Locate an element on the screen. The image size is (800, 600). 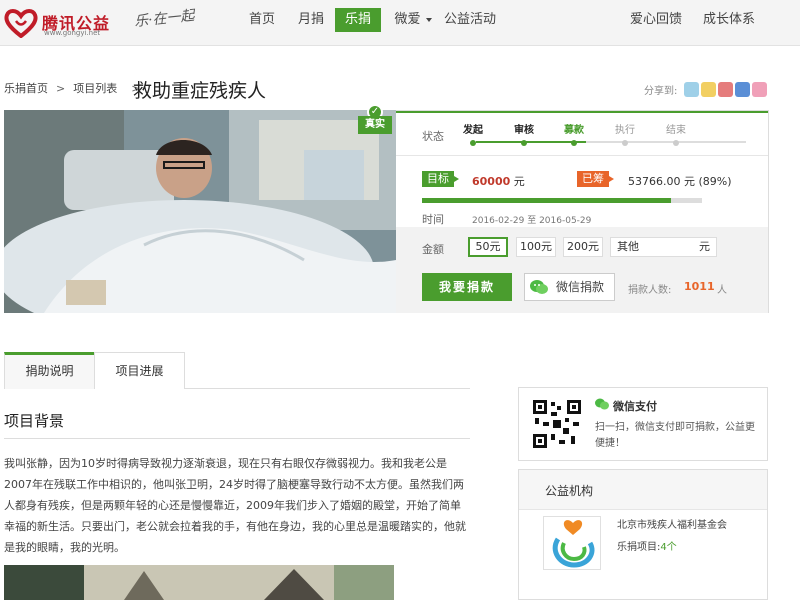
section-title: 项目背景 is located at coordinates (34, 421).